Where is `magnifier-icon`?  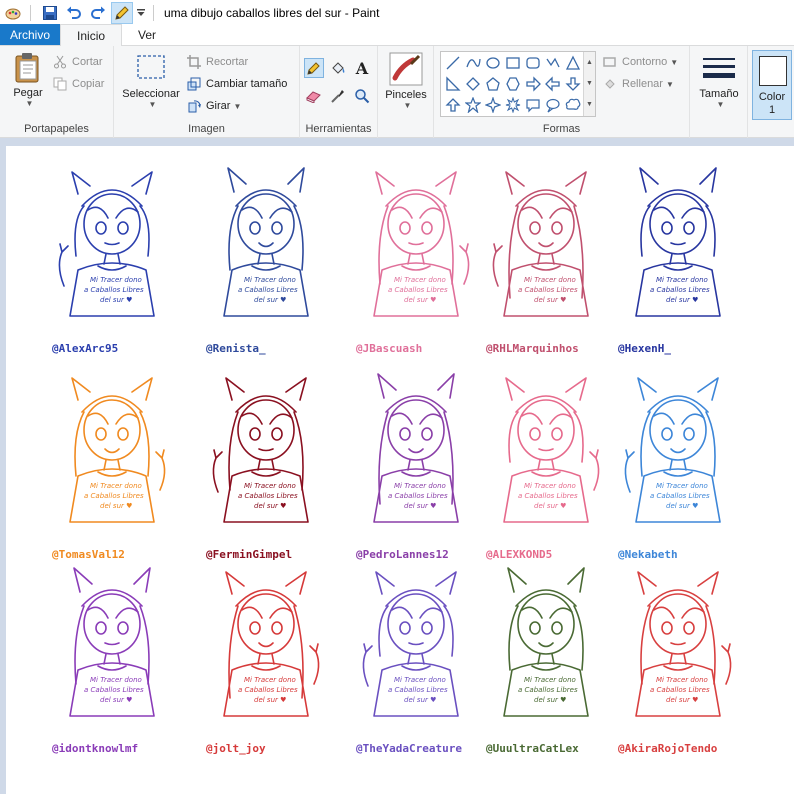 magnifier-icon is located at coordinates (362, 96).